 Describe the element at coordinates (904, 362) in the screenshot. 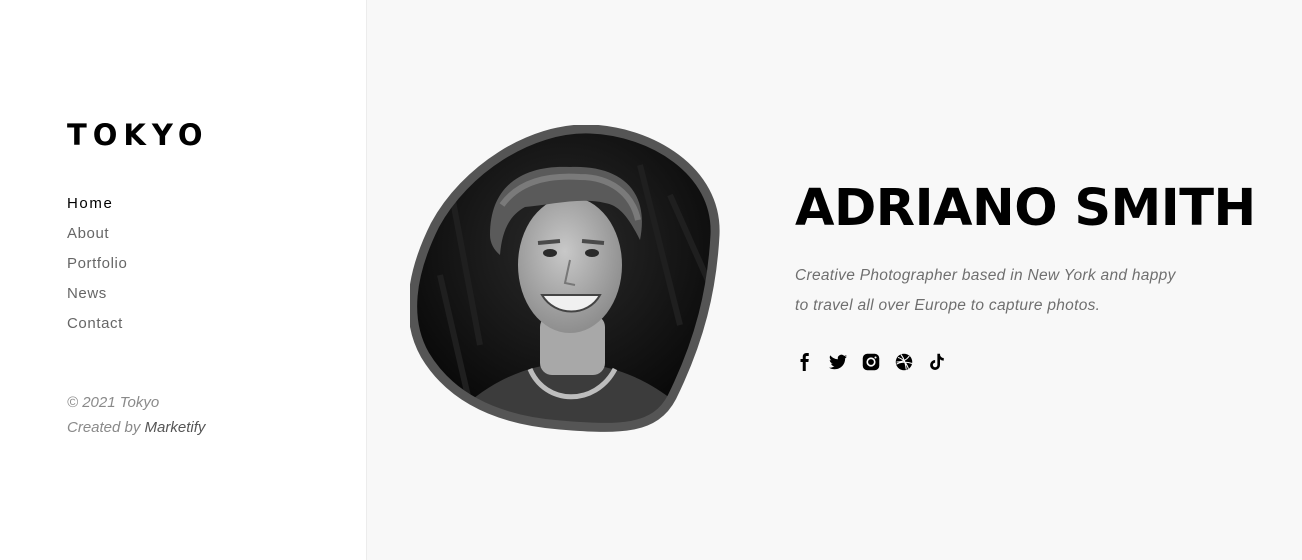

I see `dribbble-icon` at that location.